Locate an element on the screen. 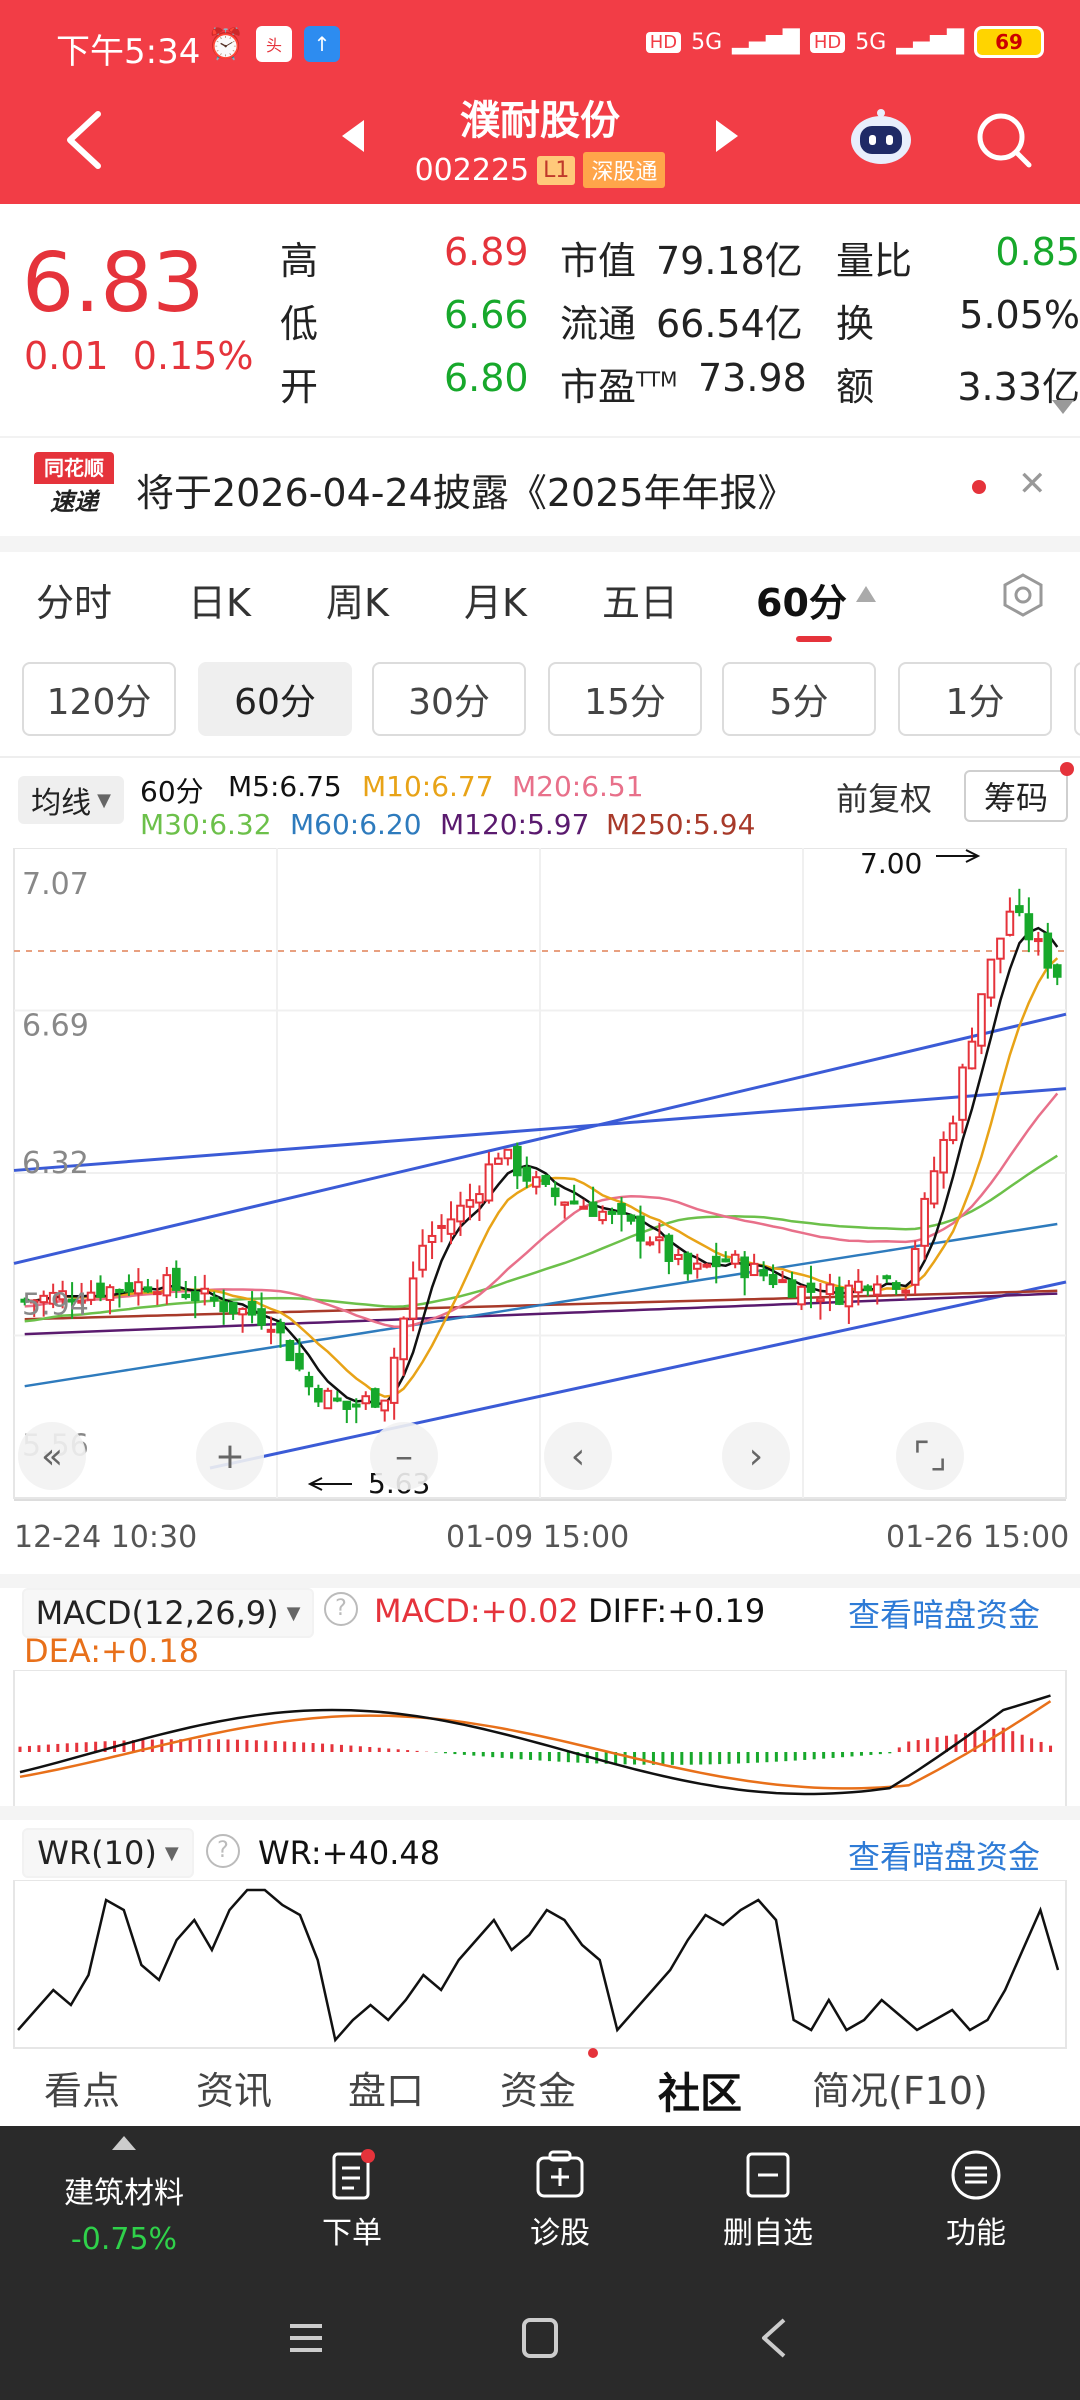  functions-button: 功能 is located at coordinates (976, 2200).